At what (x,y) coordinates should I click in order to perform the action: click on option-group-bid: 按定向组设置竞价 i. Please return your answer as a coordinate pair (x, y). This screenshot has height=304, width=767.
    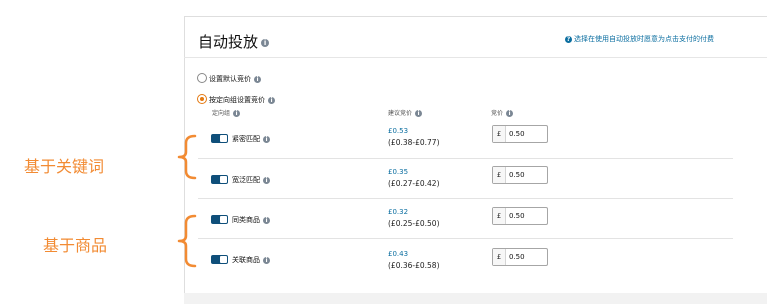
    Looking at the image, I should click on (242, 100).